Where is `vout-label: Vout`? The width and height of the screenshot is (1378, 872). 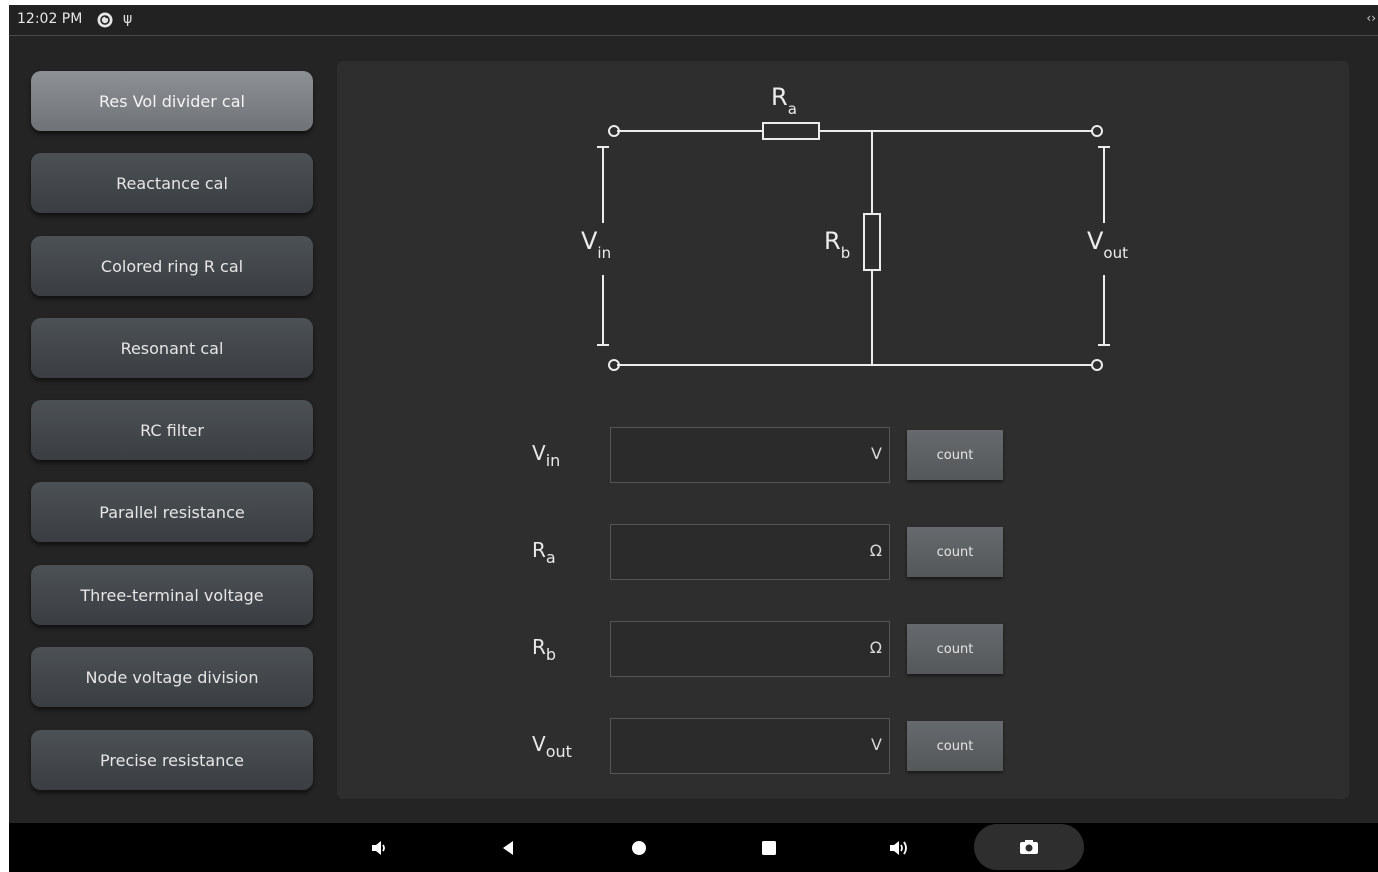
vout-label: Vout is located at coordinates (552, 746).